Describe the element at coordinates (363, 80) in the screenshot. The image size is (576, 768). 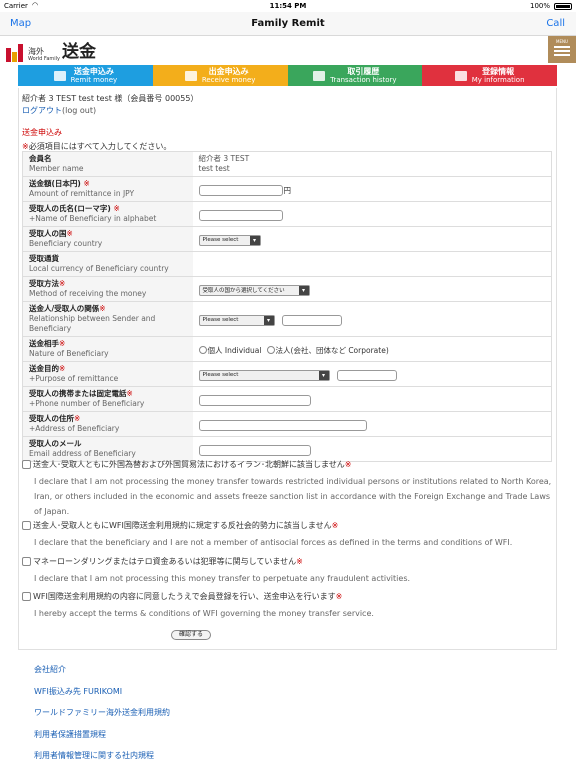
I see `tab-label-en: Transaction history` at that location.